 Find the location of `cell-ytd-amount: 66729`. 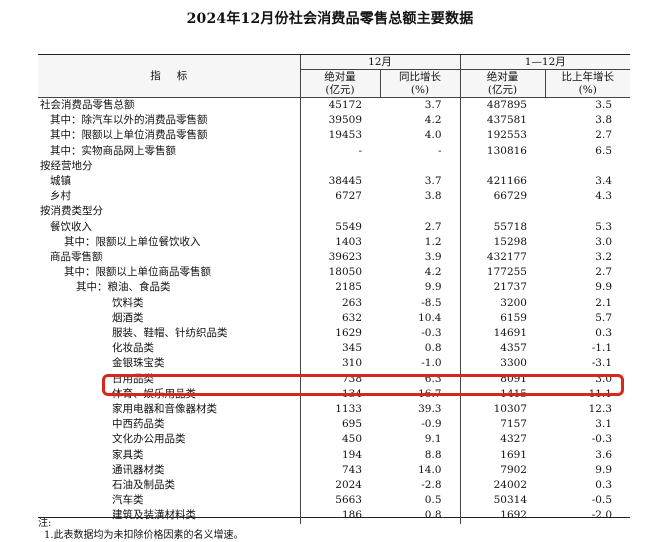

cell-ytd-amount: 66729 is located at coordinates (502, 197).